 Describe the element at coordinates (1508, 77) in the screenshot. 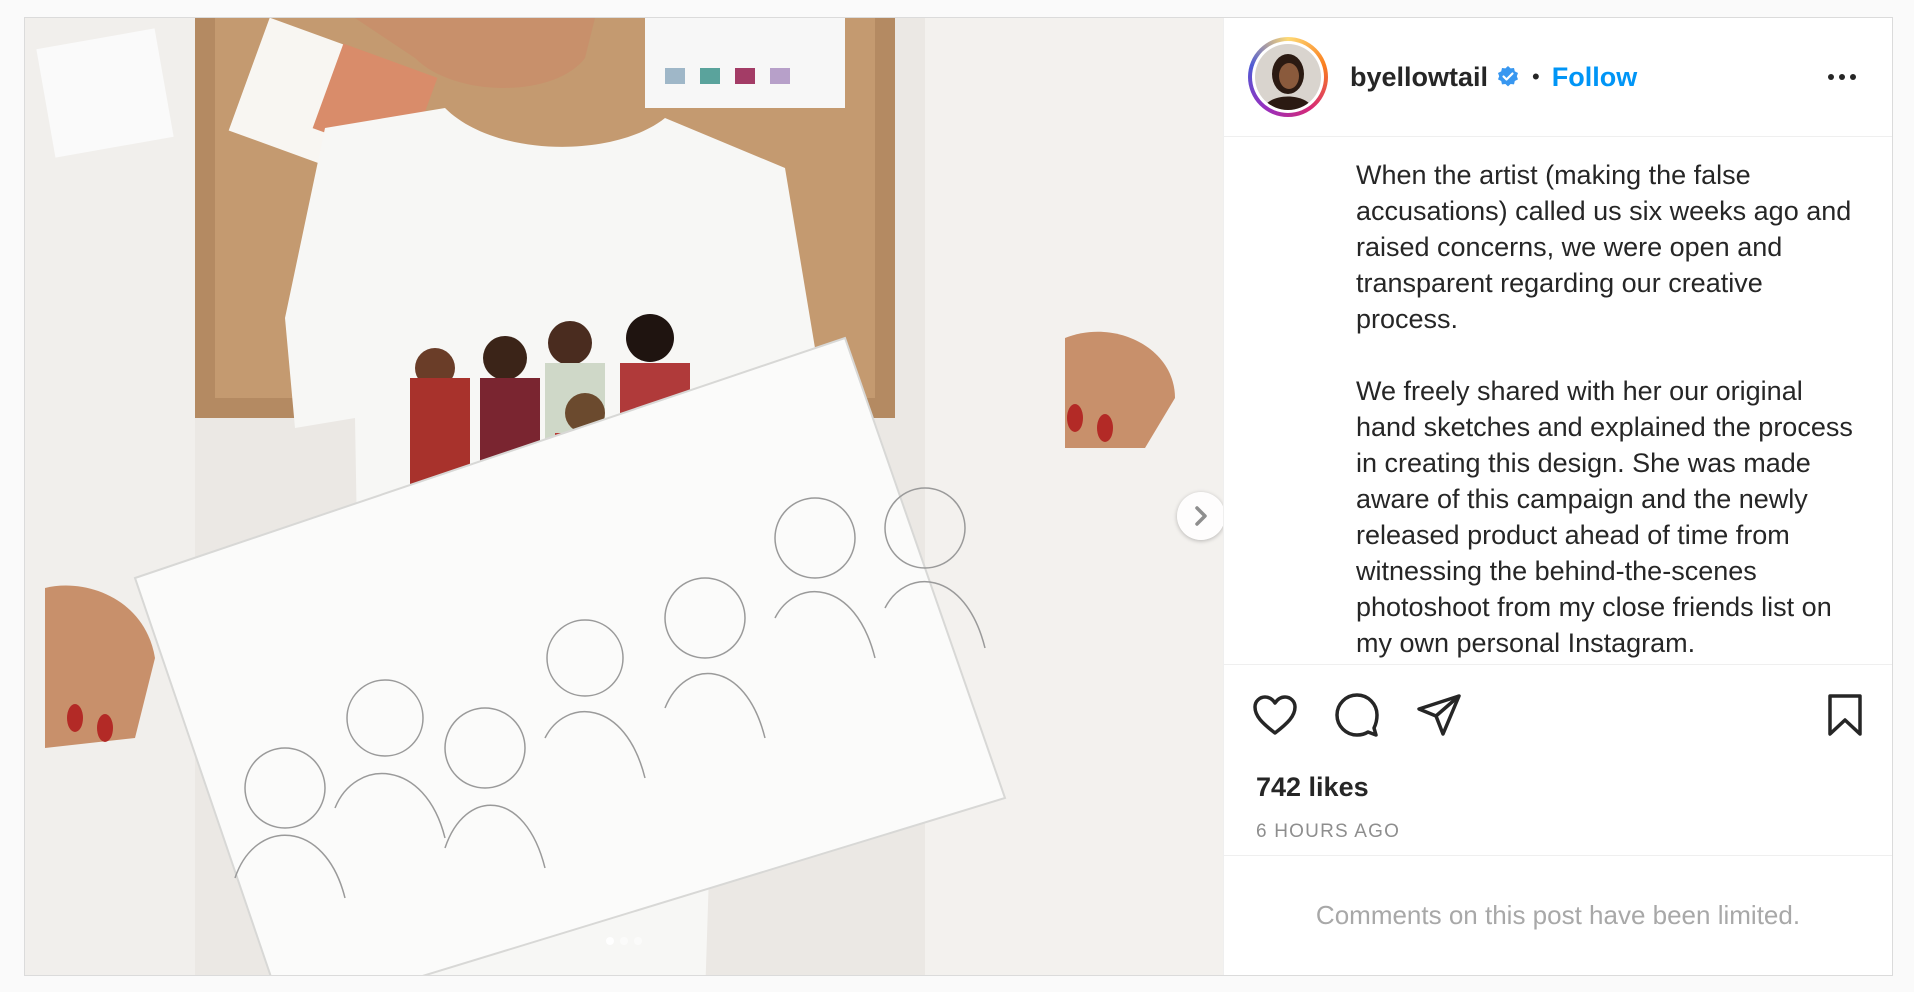

I see `verified-badge-icon` at that location.